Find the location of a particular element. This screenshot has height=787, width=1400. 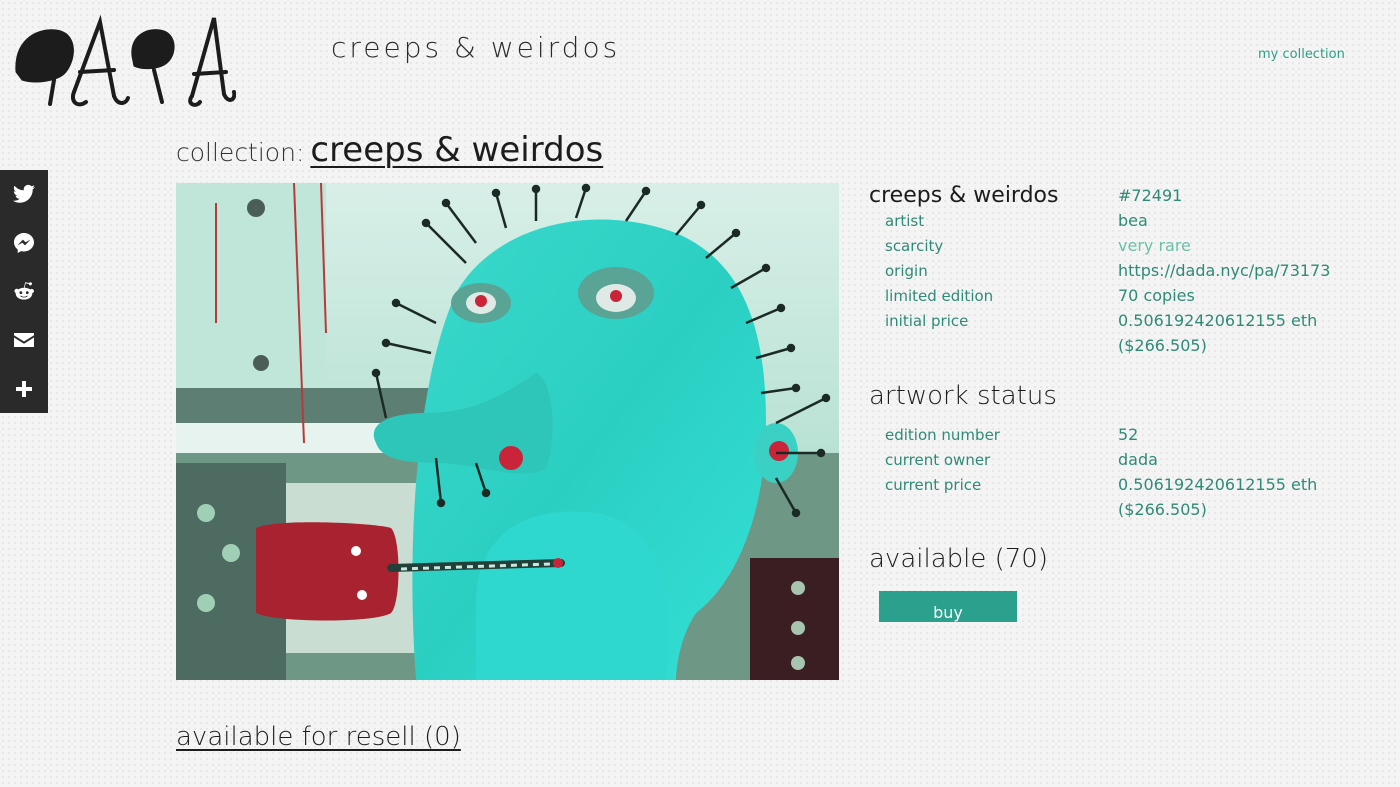

origin-label: origin is located at coordinates (906, 271).